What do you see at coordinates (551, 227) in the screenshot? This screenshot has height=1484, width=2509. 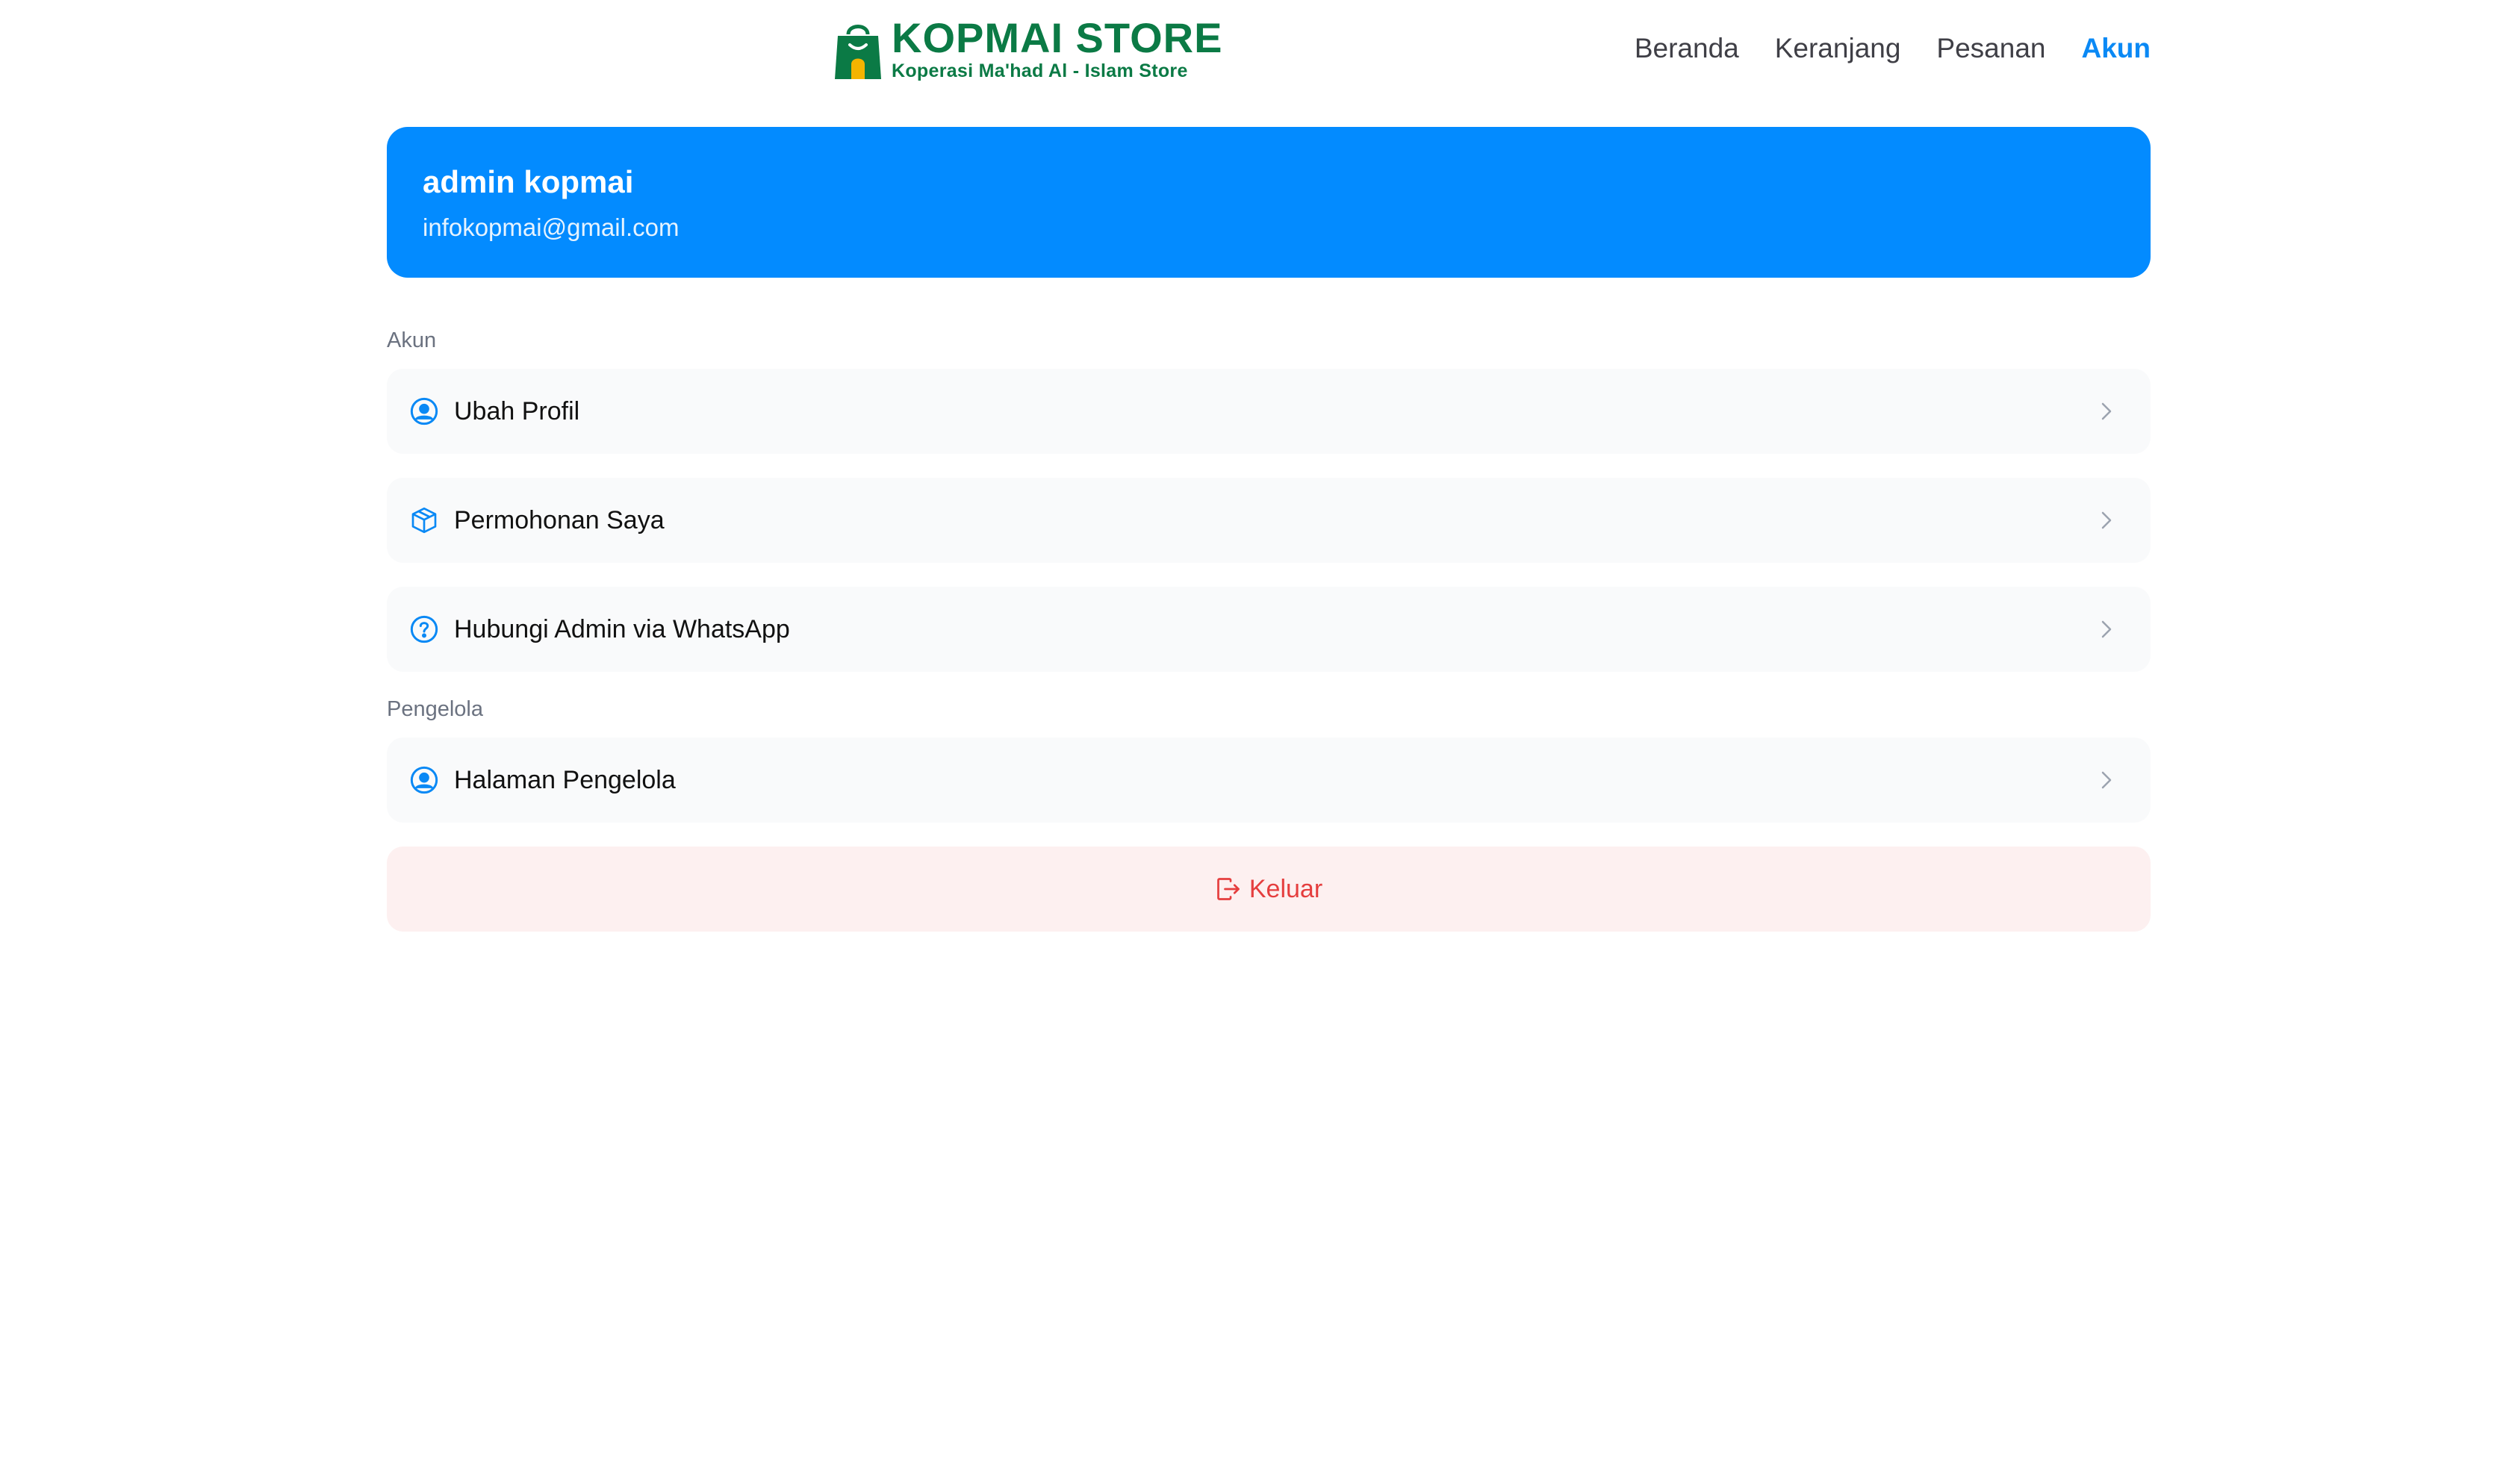 I see `profile-email: infokopmai@gmail.com` at bounding box center [551, 227].